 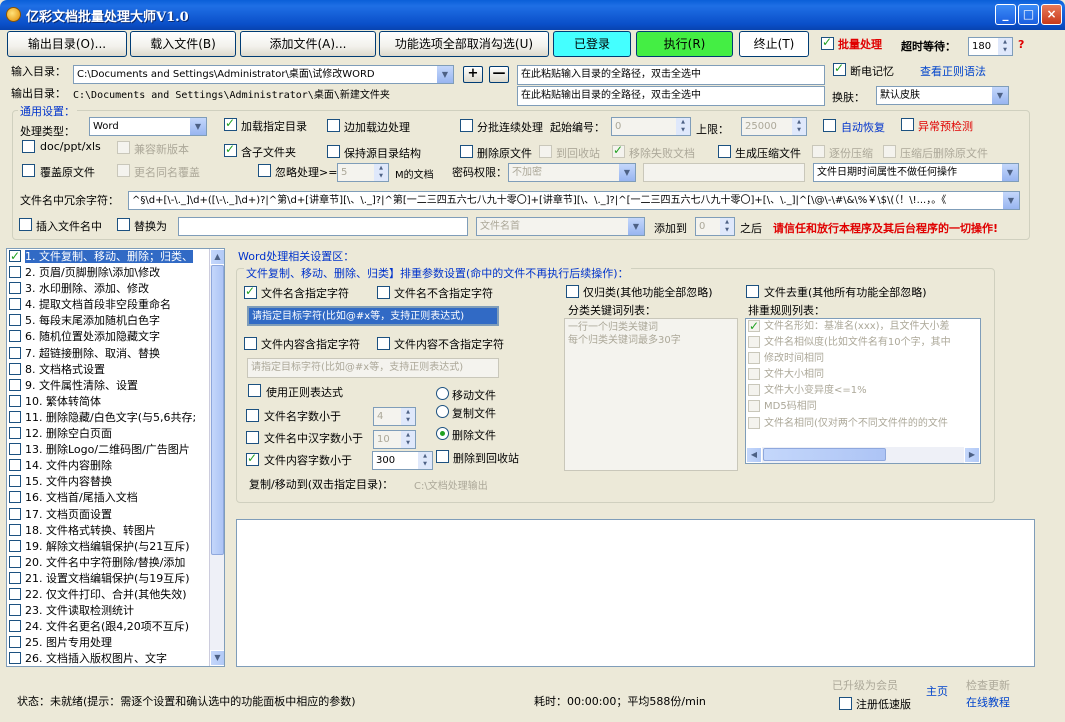 I want to click on home-link: 主页, so click(x=937, y=691).